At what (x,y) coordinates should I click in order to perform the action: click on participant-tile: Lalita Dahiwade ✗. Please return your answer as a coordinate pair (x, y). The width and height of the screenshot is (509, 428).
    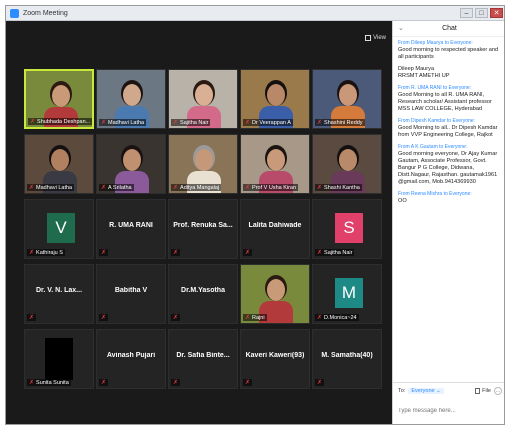
    Looking at the image, I should click on (275, 229).